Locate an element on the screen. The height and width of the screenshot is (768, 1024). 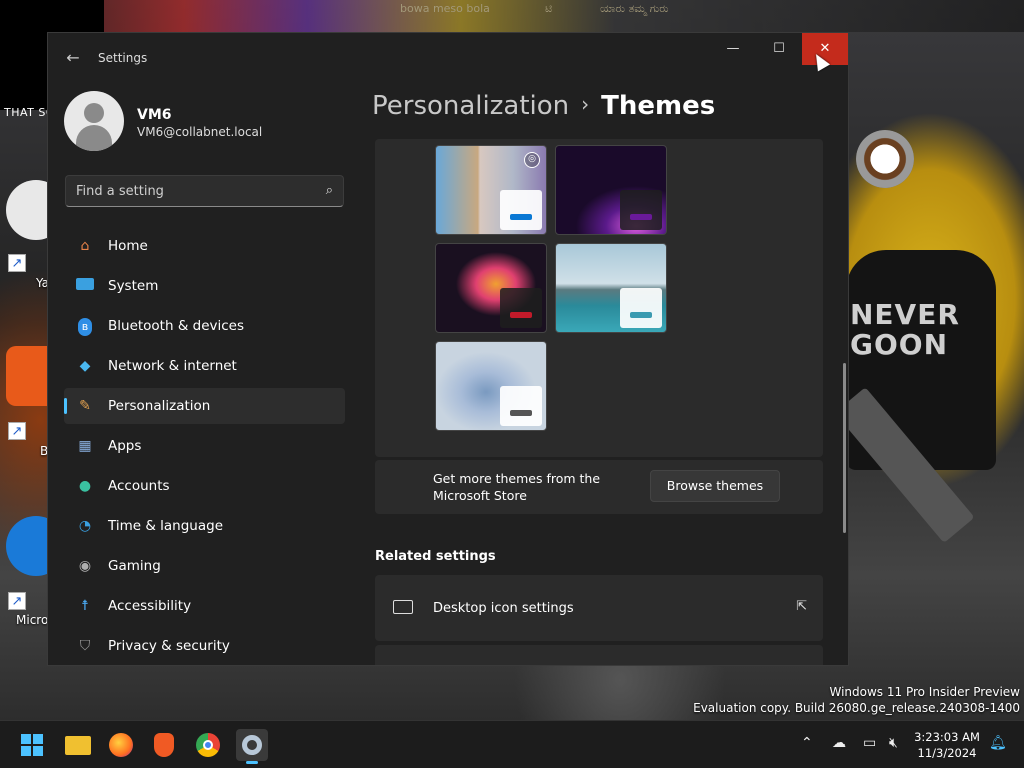
active-app-indicator is located at coordinates (252, 762).